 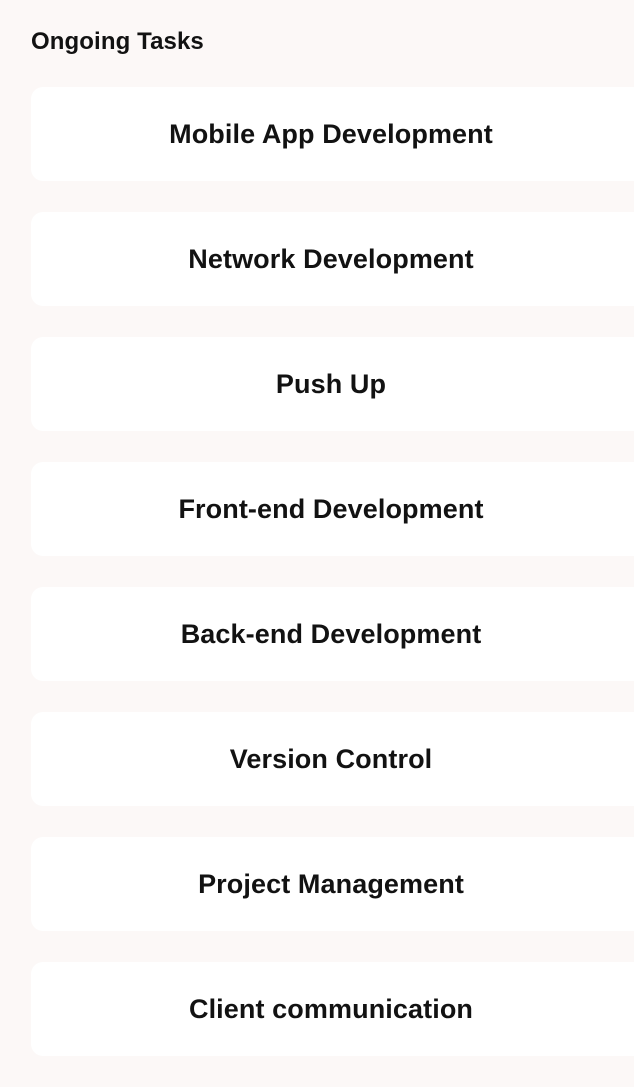 I want to click on task-label: Network Development, so click(x=331, y=259).